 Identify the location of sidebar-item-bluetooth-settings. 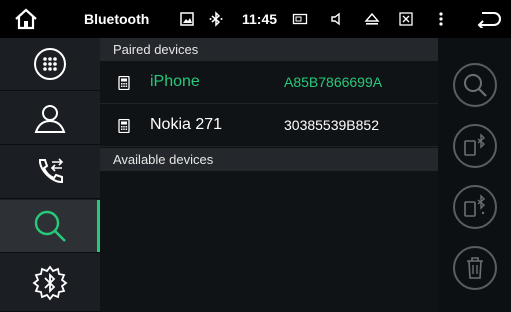
(50, 283).